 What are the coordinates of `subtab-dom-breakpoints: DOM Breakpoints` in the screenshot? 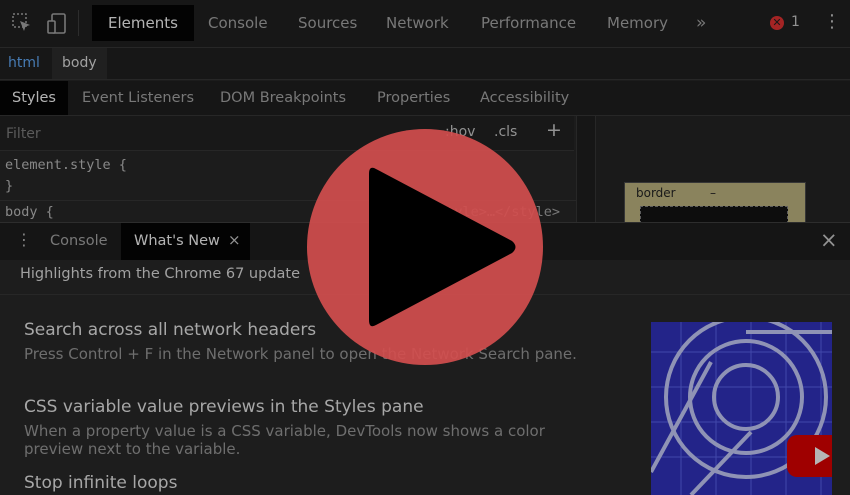 It's located at (283, 98).